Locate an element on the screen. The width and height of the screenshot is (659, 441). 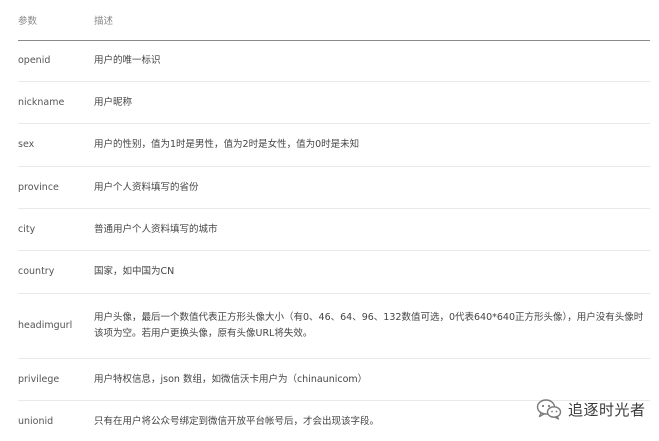
column-header-description: 描述 is located at coordinates (372, 20).